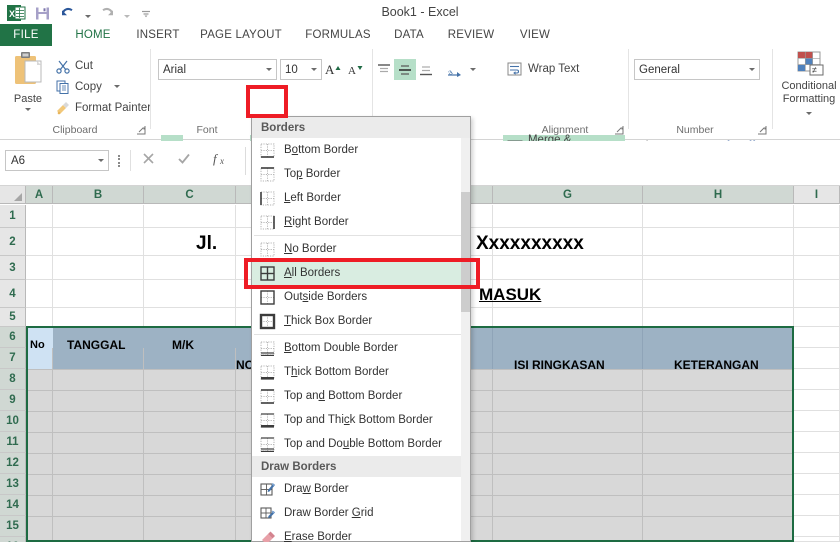 The width and height of the screenshot is (840, 542). What do you see at coordinates (87, 86) in the screenshot?
I see `copy-button: Copy` at bounding box center [87, 86].